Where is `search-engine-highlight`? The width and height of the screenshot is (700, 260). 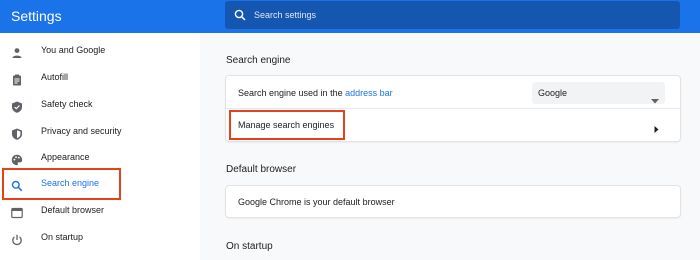 search-engine-highlight is located at coordinates (61, 184).